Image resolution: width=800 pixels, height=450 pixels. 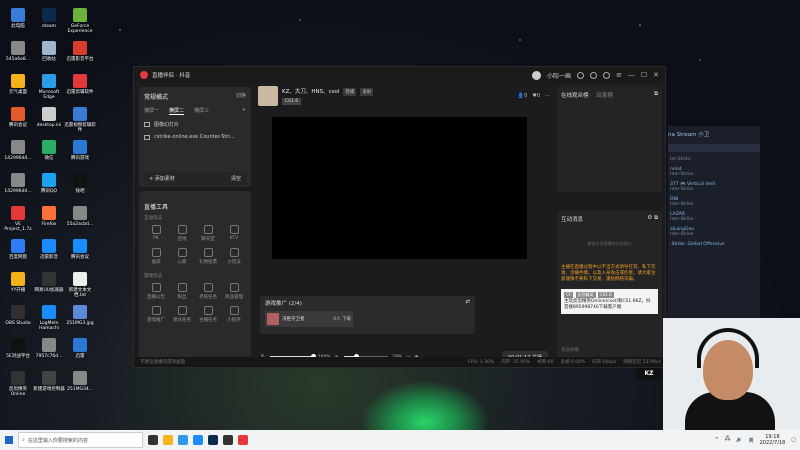 I want to click on desktop-icon: 腾讯QQ, so click(x=49, y=183).